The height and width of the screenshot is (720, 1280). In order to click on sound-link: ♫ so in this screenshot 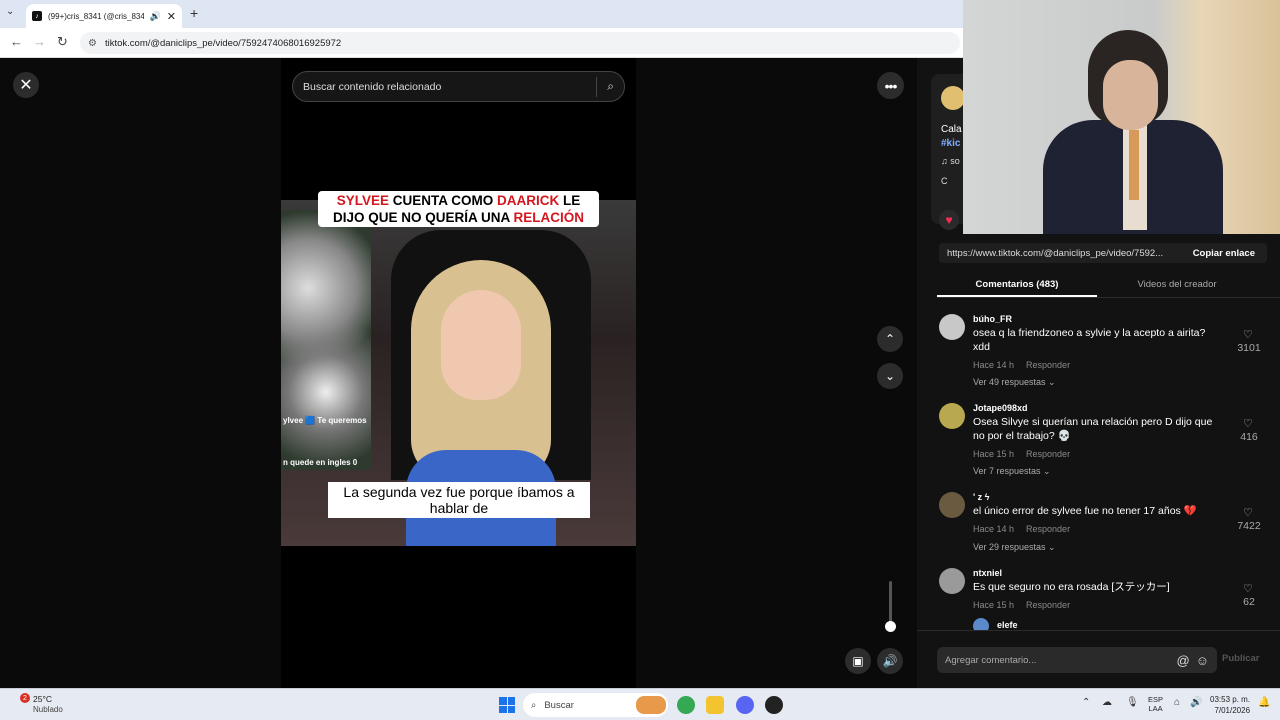, I will do `click(950, 161)`.